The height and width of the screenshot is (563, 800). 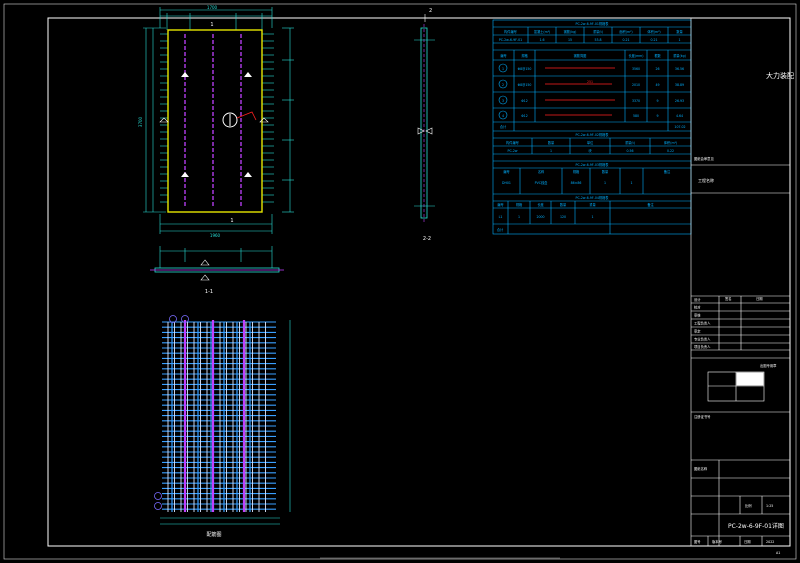 What do you see at coordinates (769, 506) in the screenshot?
I see `scale-value: 1:25` at bounding box center [769, 506].